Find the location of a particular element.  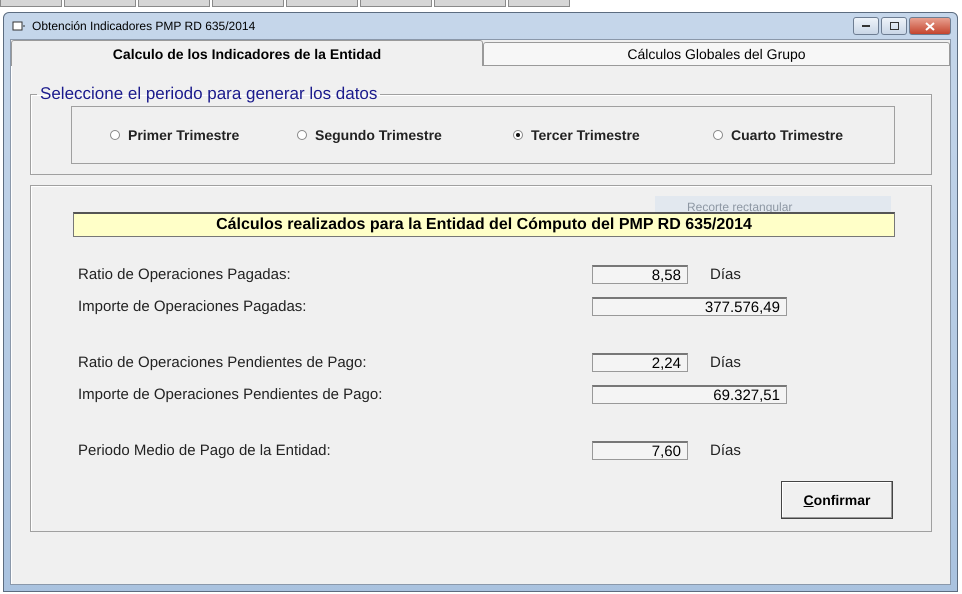

field-label: Ratio de Operaciones Pagadas: is located at coordinates (184, 274).